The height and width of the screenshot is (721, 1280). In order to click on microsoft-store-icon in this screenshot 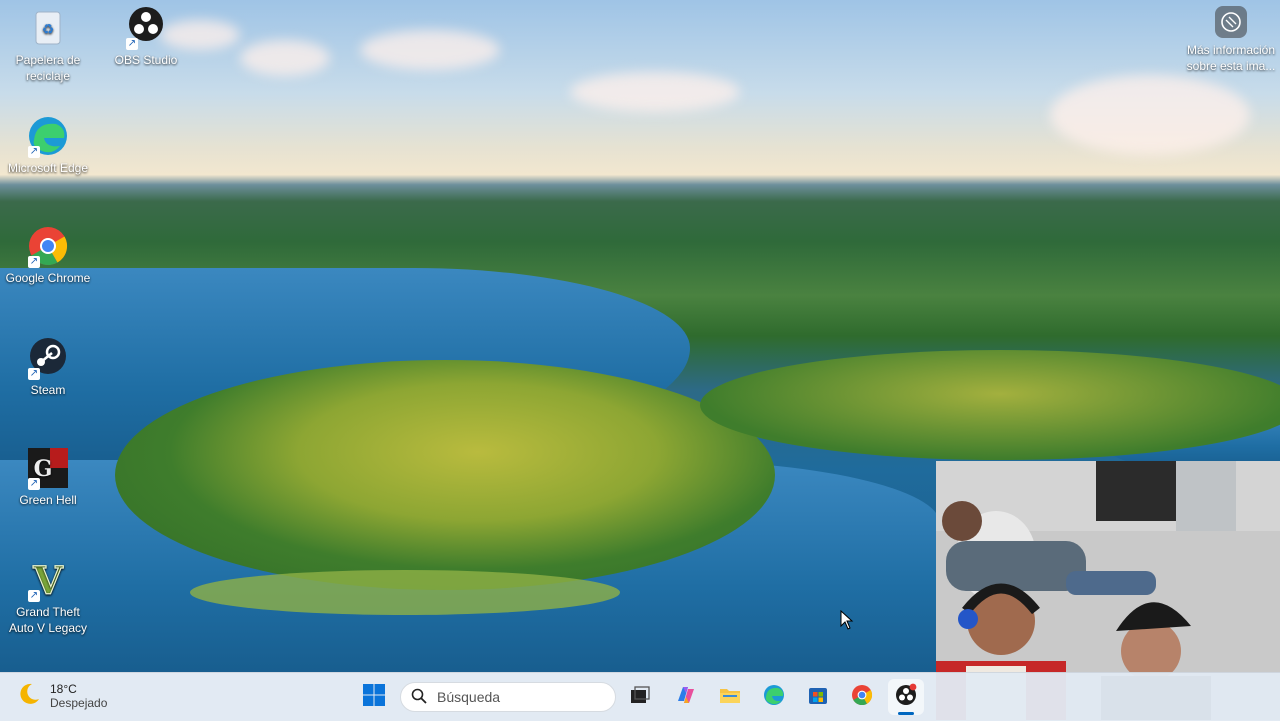, I will do `click(818, 697)`.